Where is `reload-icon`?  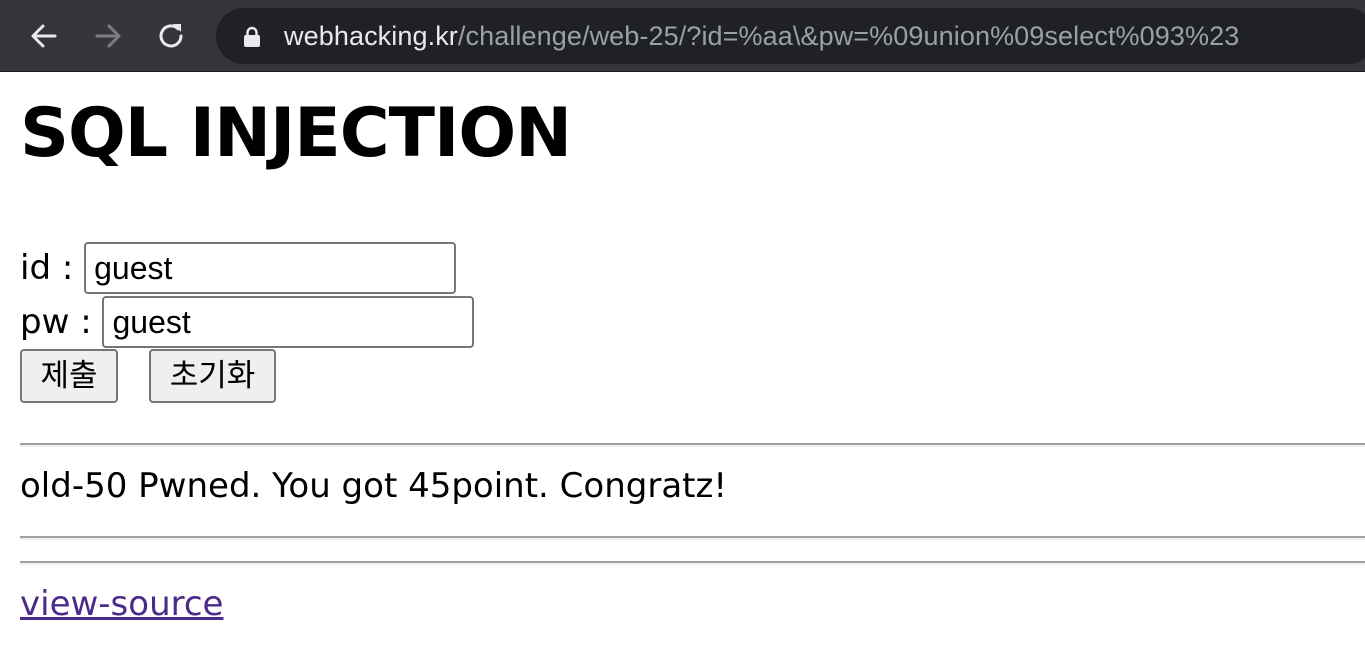
reload-icon is located at coordinates (171, 36).